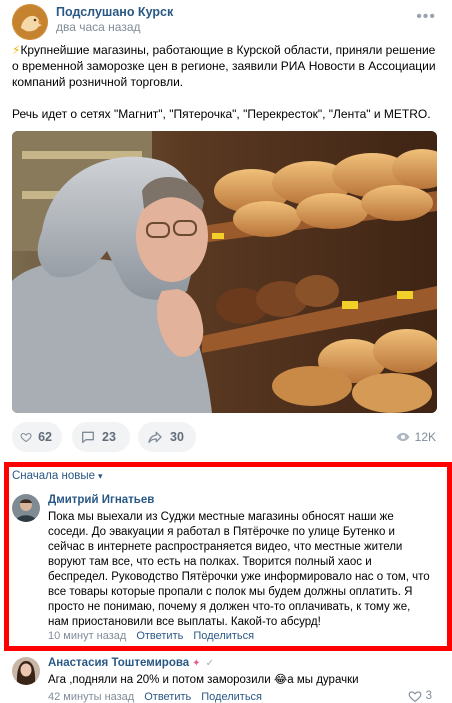 Image resolution: width=452 pixels, height=703 pixels. Describe the element at coordinates (155, 437) in the screenshot. I see `share-icon` at that location.